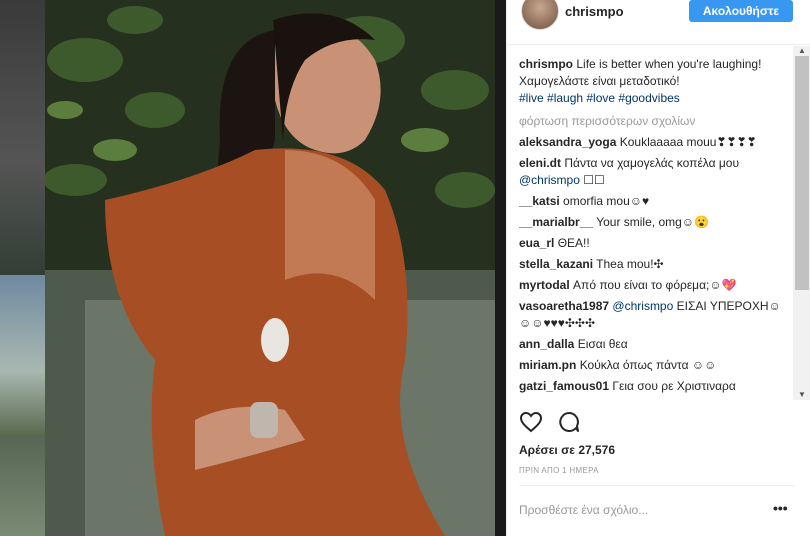 This screenshot has width=810, height=536. What do you see at coordinates (592, 180) in the screenshot?
I see `comment-text-after: ☐☐` at bounding box center [592, 180].